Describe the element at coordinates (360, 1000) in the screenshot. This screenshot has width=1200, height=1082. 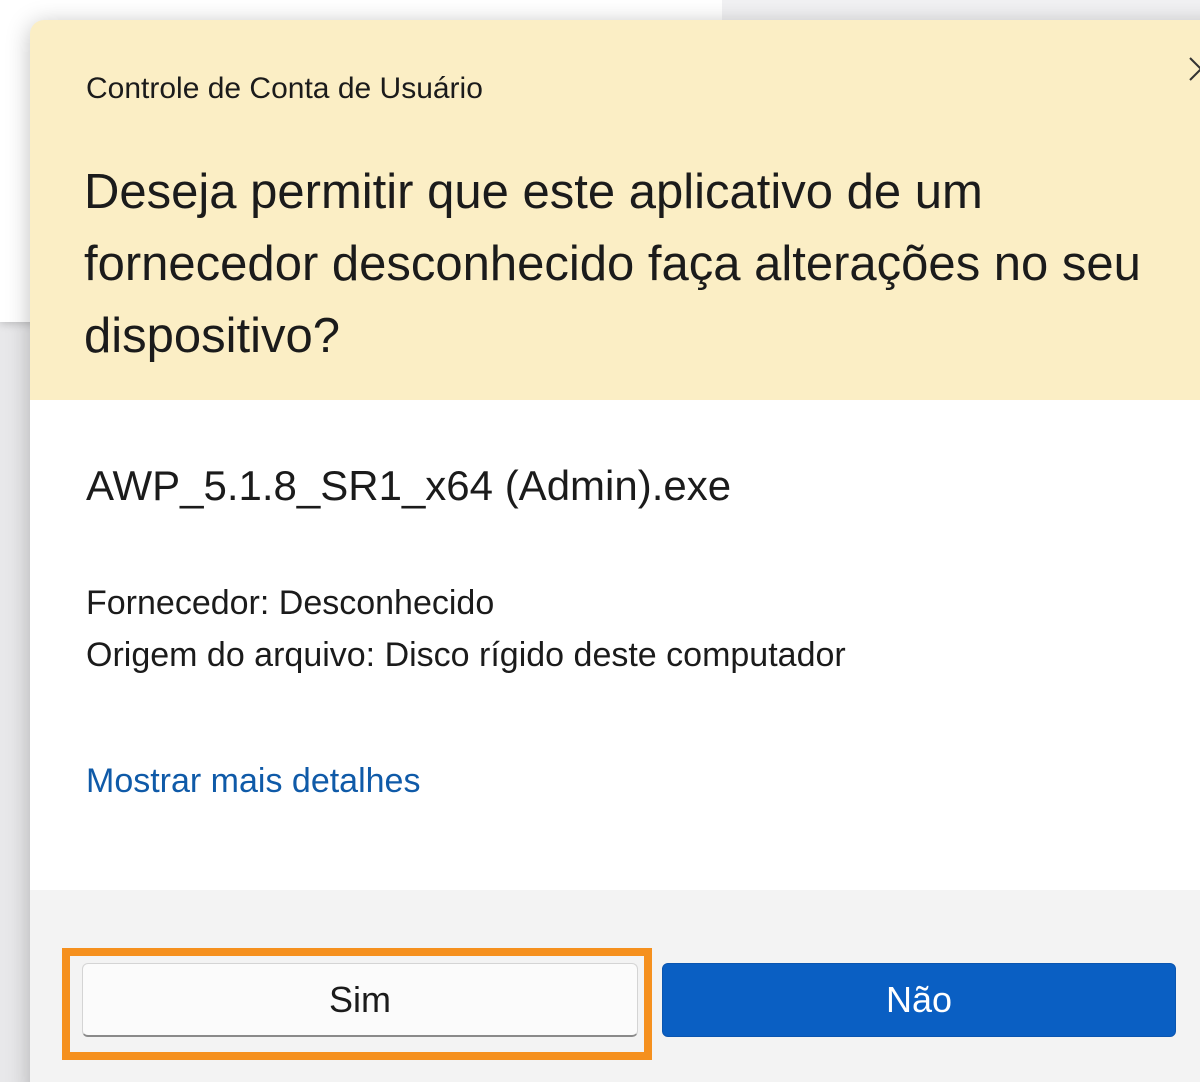
I see `yes-button: Sim` at that location.